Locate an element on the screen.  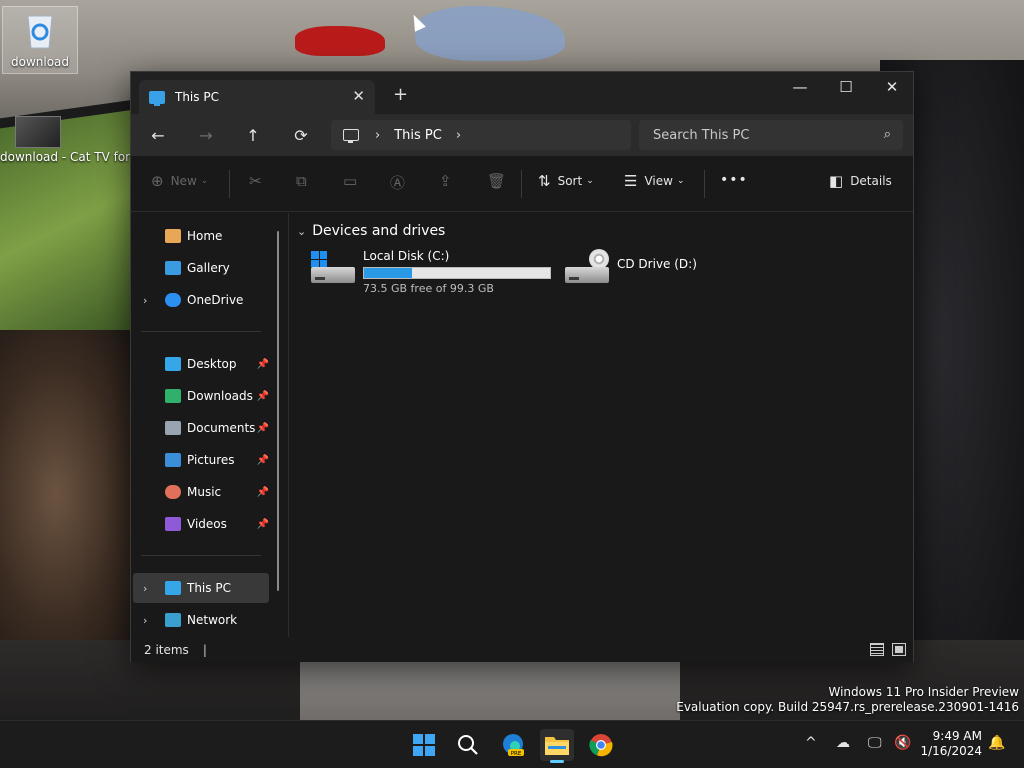
cut-button: ✂ is located at coordinates (259, 181).